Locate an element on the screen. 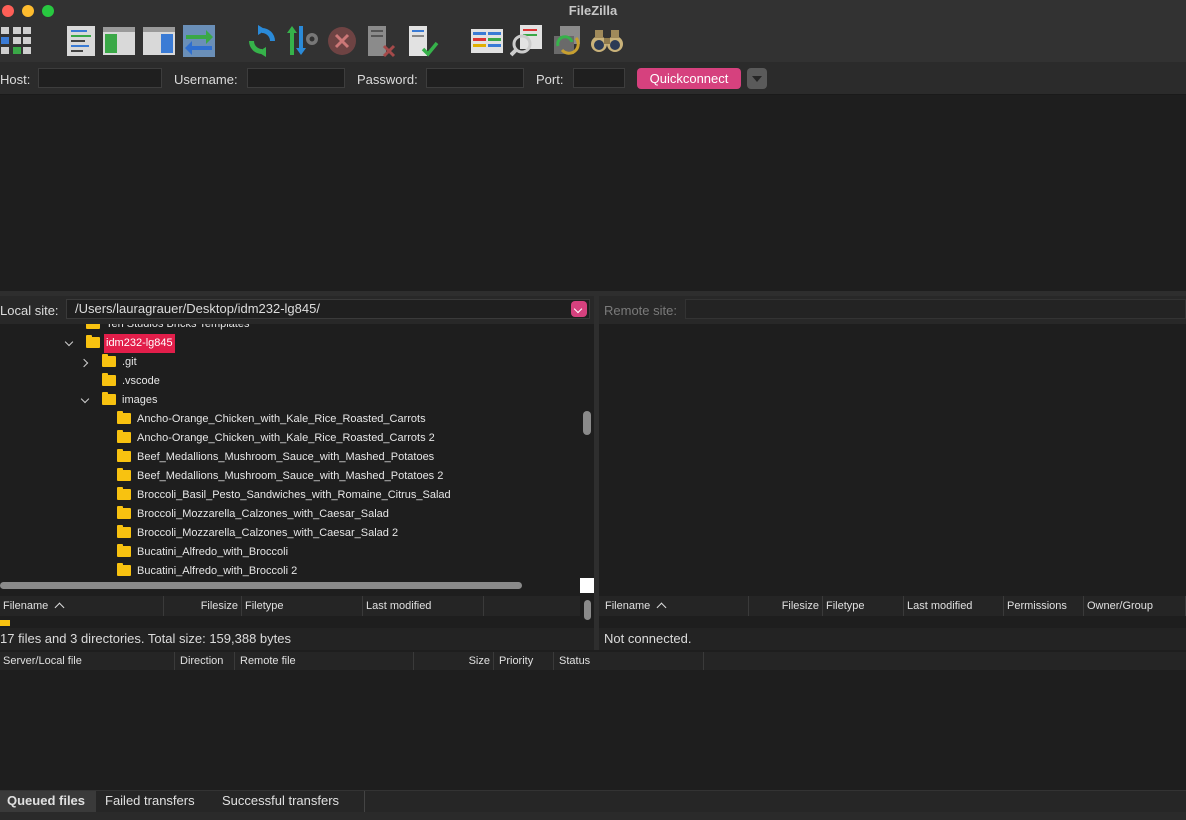  chevron-right-icon is located at coordinates (84, 363).